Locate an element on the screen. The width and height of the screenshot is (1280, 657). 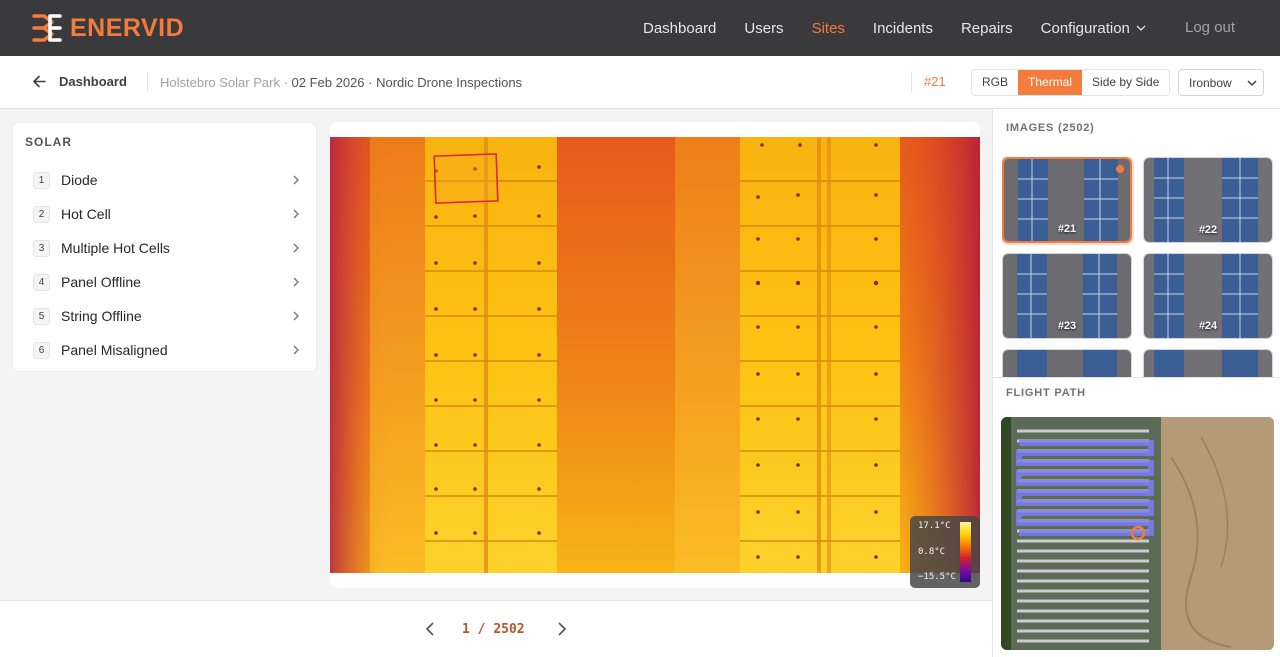
site-name: Holstebro Solar Park is located at coordinates (220, 82).